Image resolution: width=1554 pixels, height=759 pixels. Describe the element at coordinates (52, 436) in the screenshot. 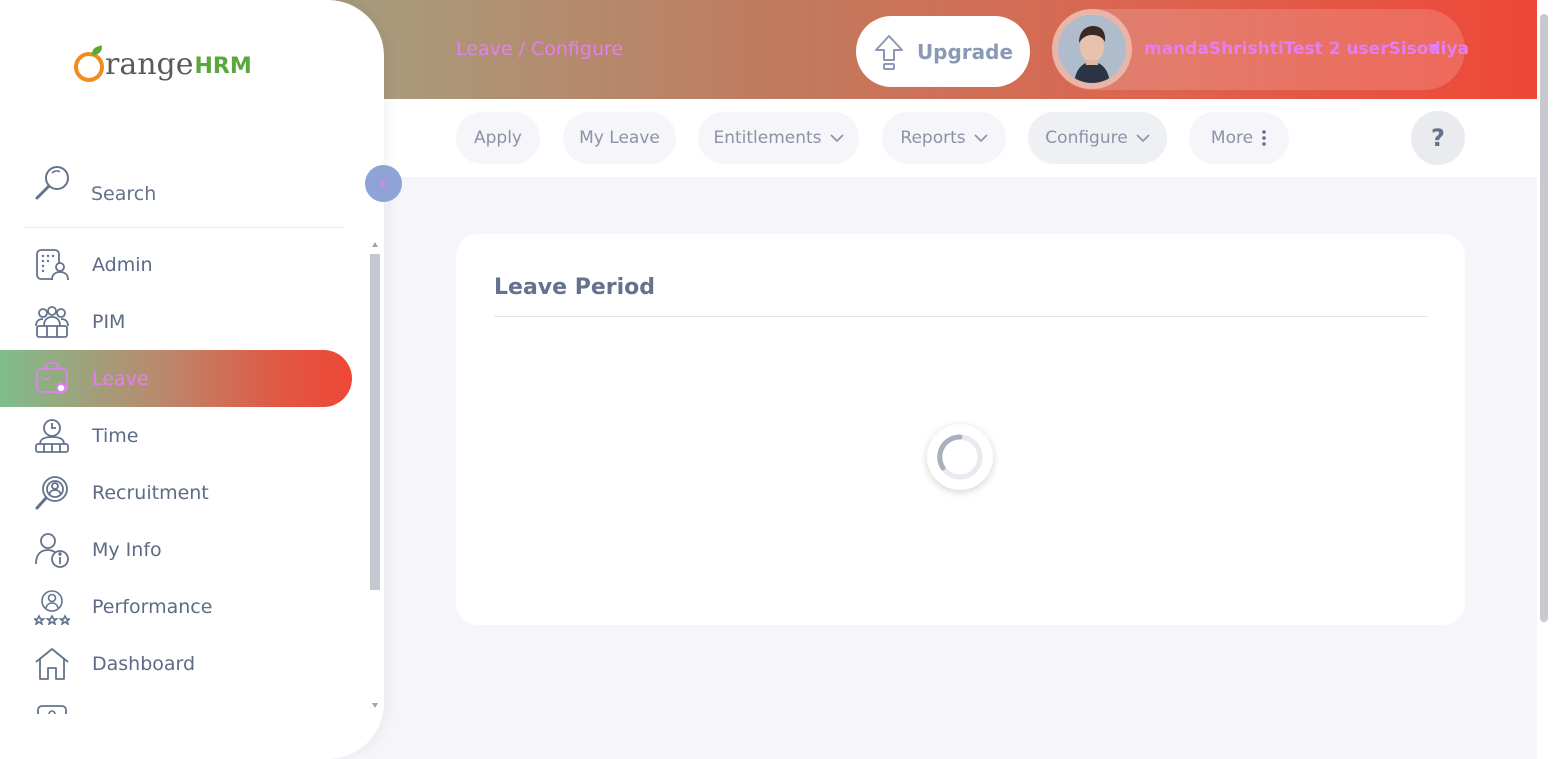

I see `time-icon` at that location.